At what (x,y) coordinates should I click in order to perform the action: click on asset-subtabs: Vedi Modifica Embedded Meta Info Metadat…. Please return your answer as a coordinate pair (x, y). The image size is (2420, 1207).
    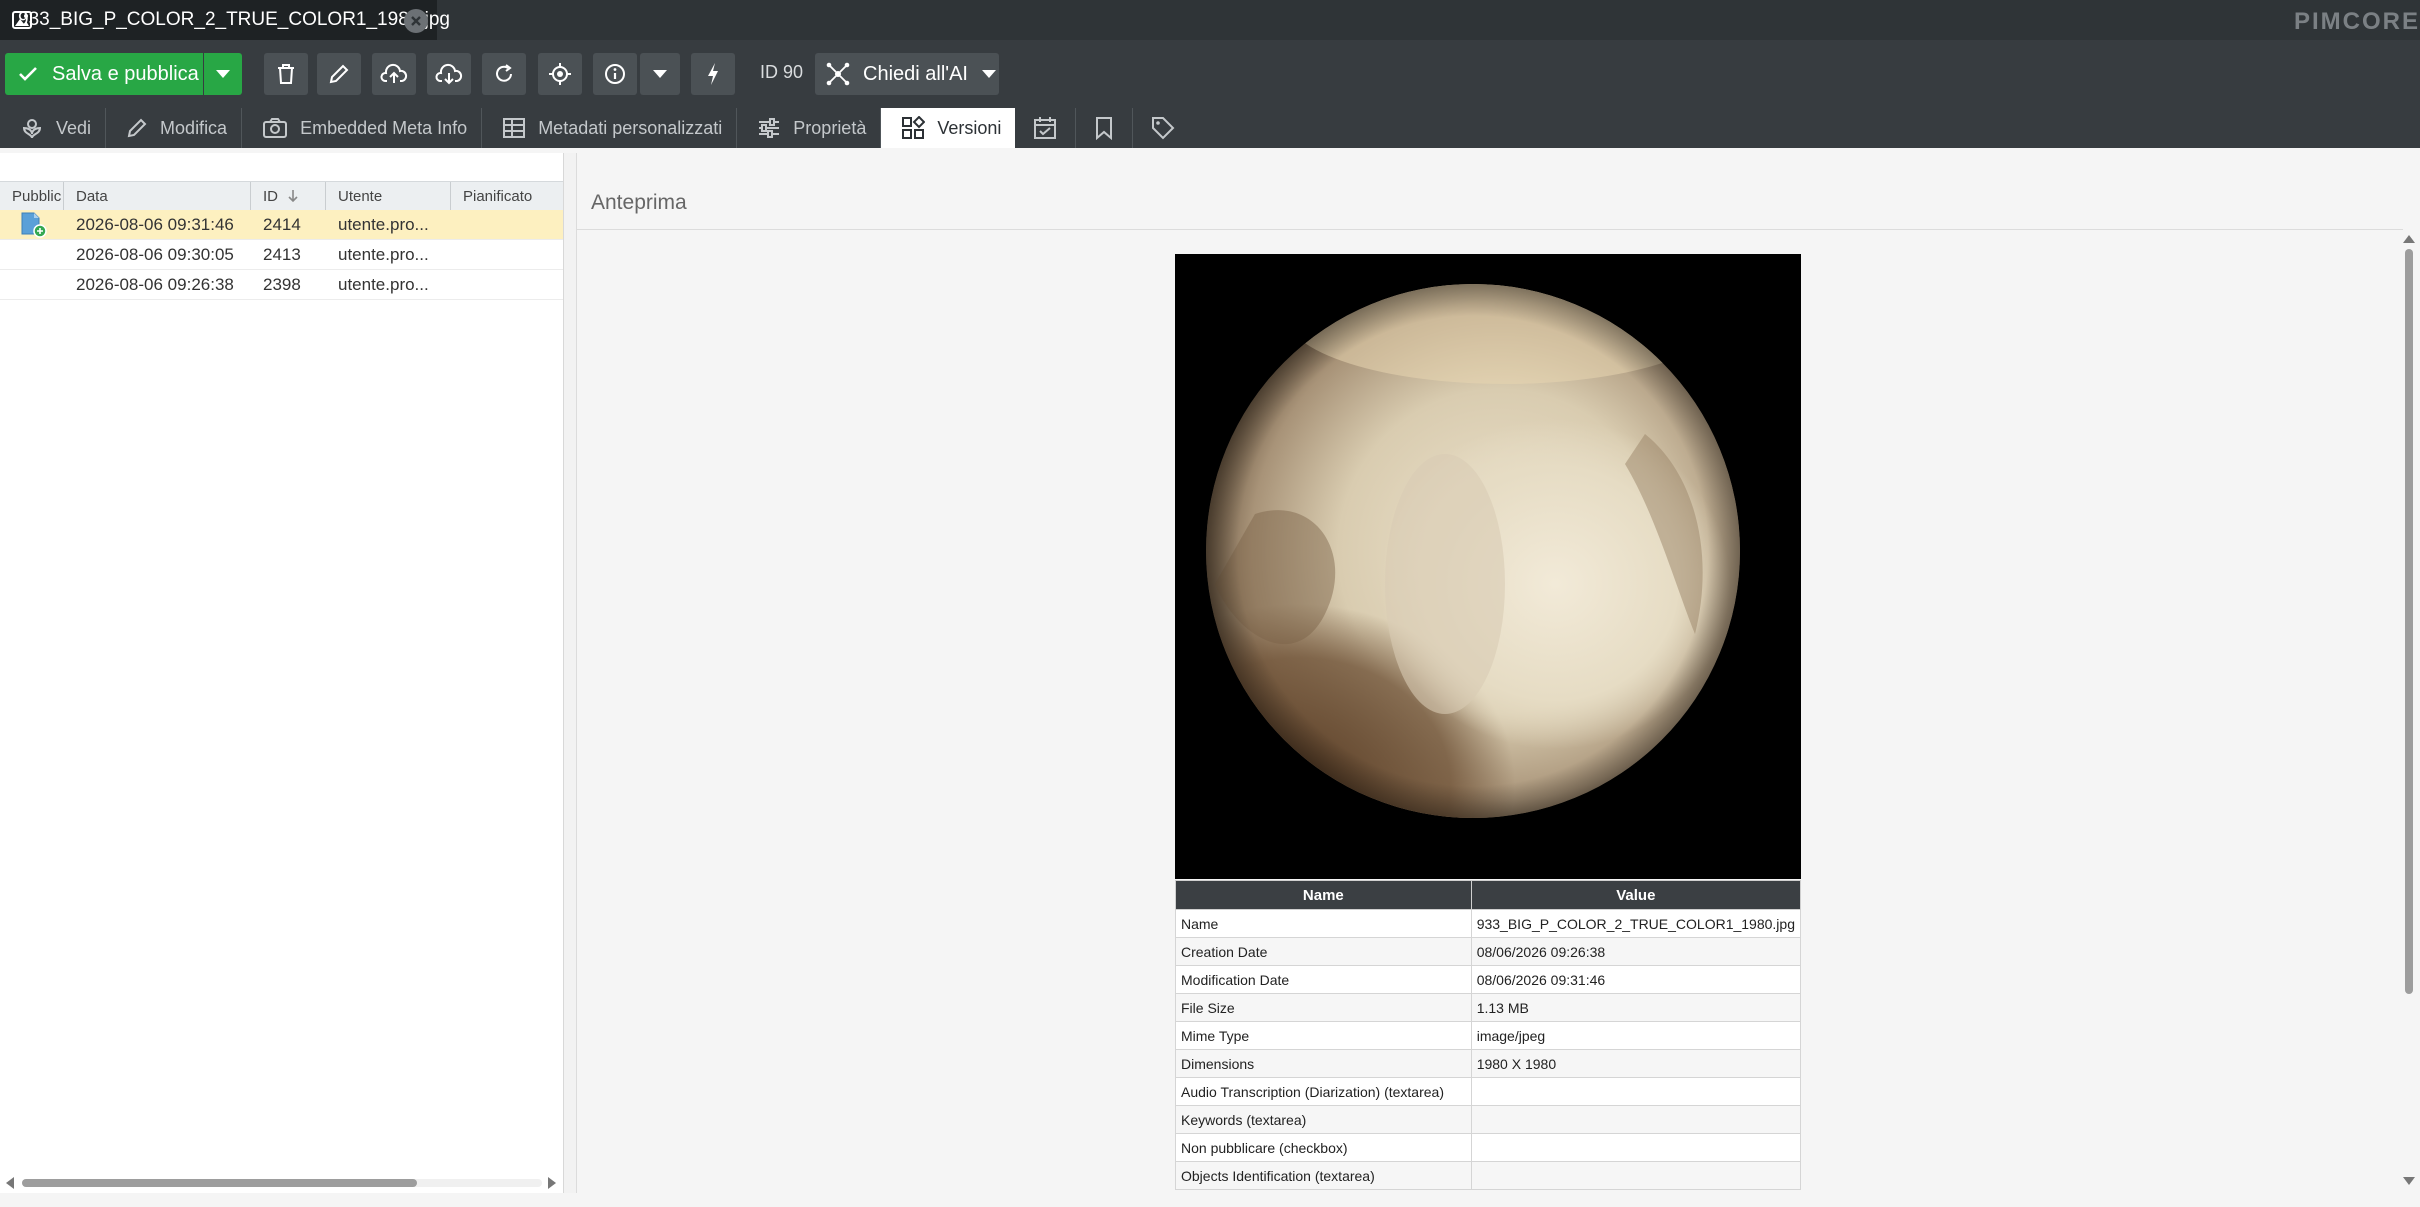
    Looking at the image, I should click on (596, 128).